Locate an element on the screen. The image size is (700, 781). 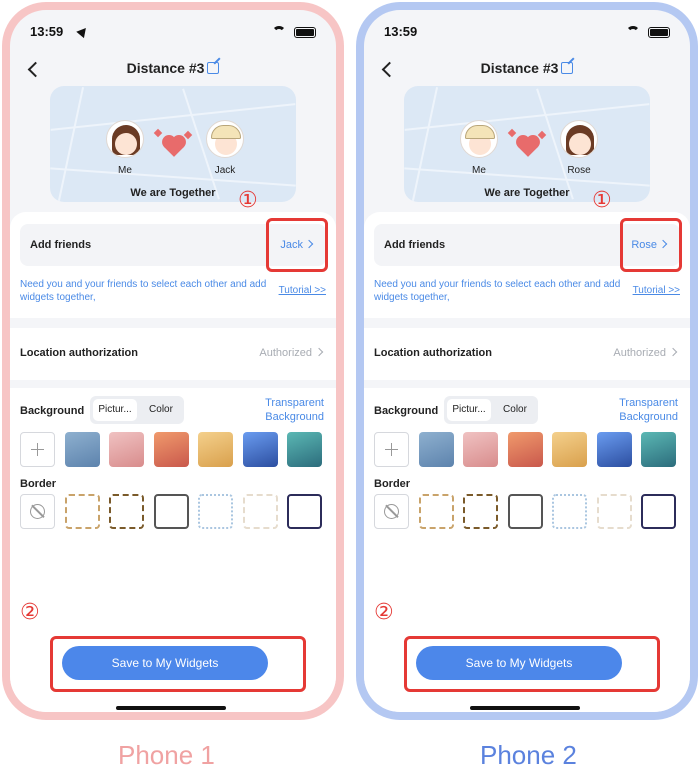
phone-2-caption: Phone 2 is located at coordinates (528, 755).